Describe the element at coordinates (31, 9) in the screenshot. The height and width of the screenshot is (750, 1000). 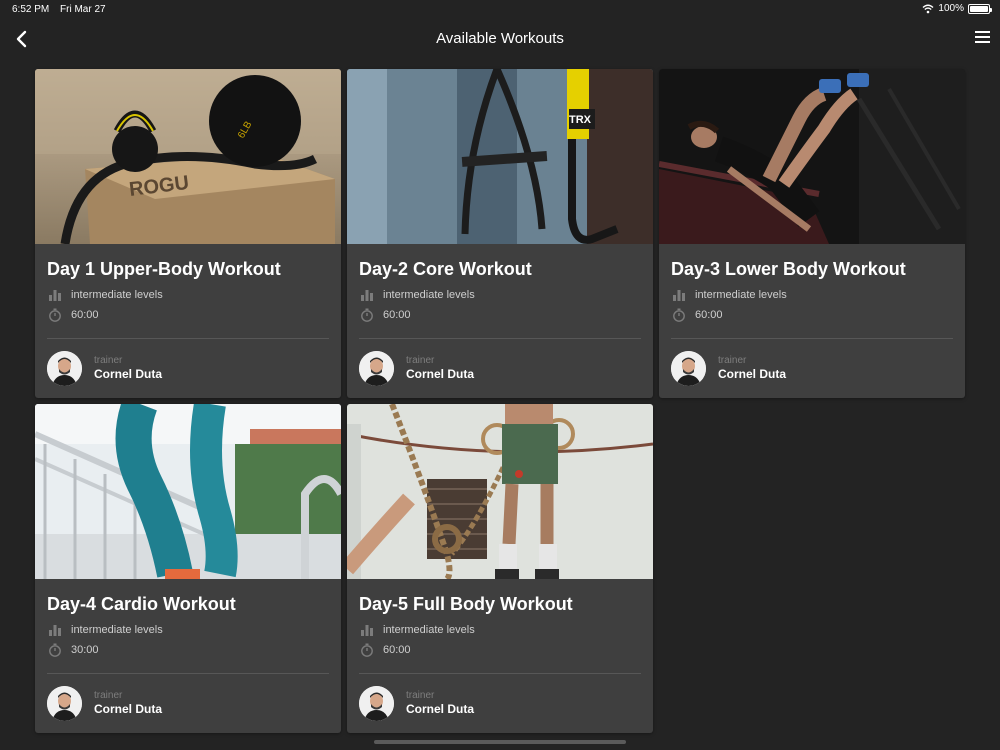
I see `status-time: 6:52 PM` at that location.